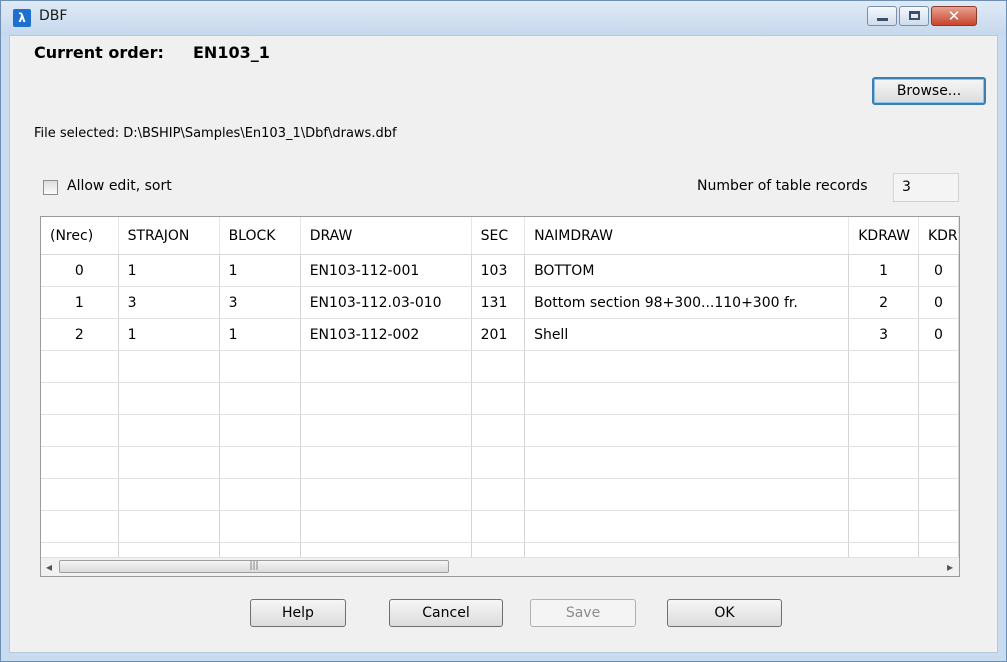 Image resolution: width=1007 pixels, height=662 pixels. Describe the element at coordinates (22, 18) in the screenshot. I see `app-icon: λ` at that location.